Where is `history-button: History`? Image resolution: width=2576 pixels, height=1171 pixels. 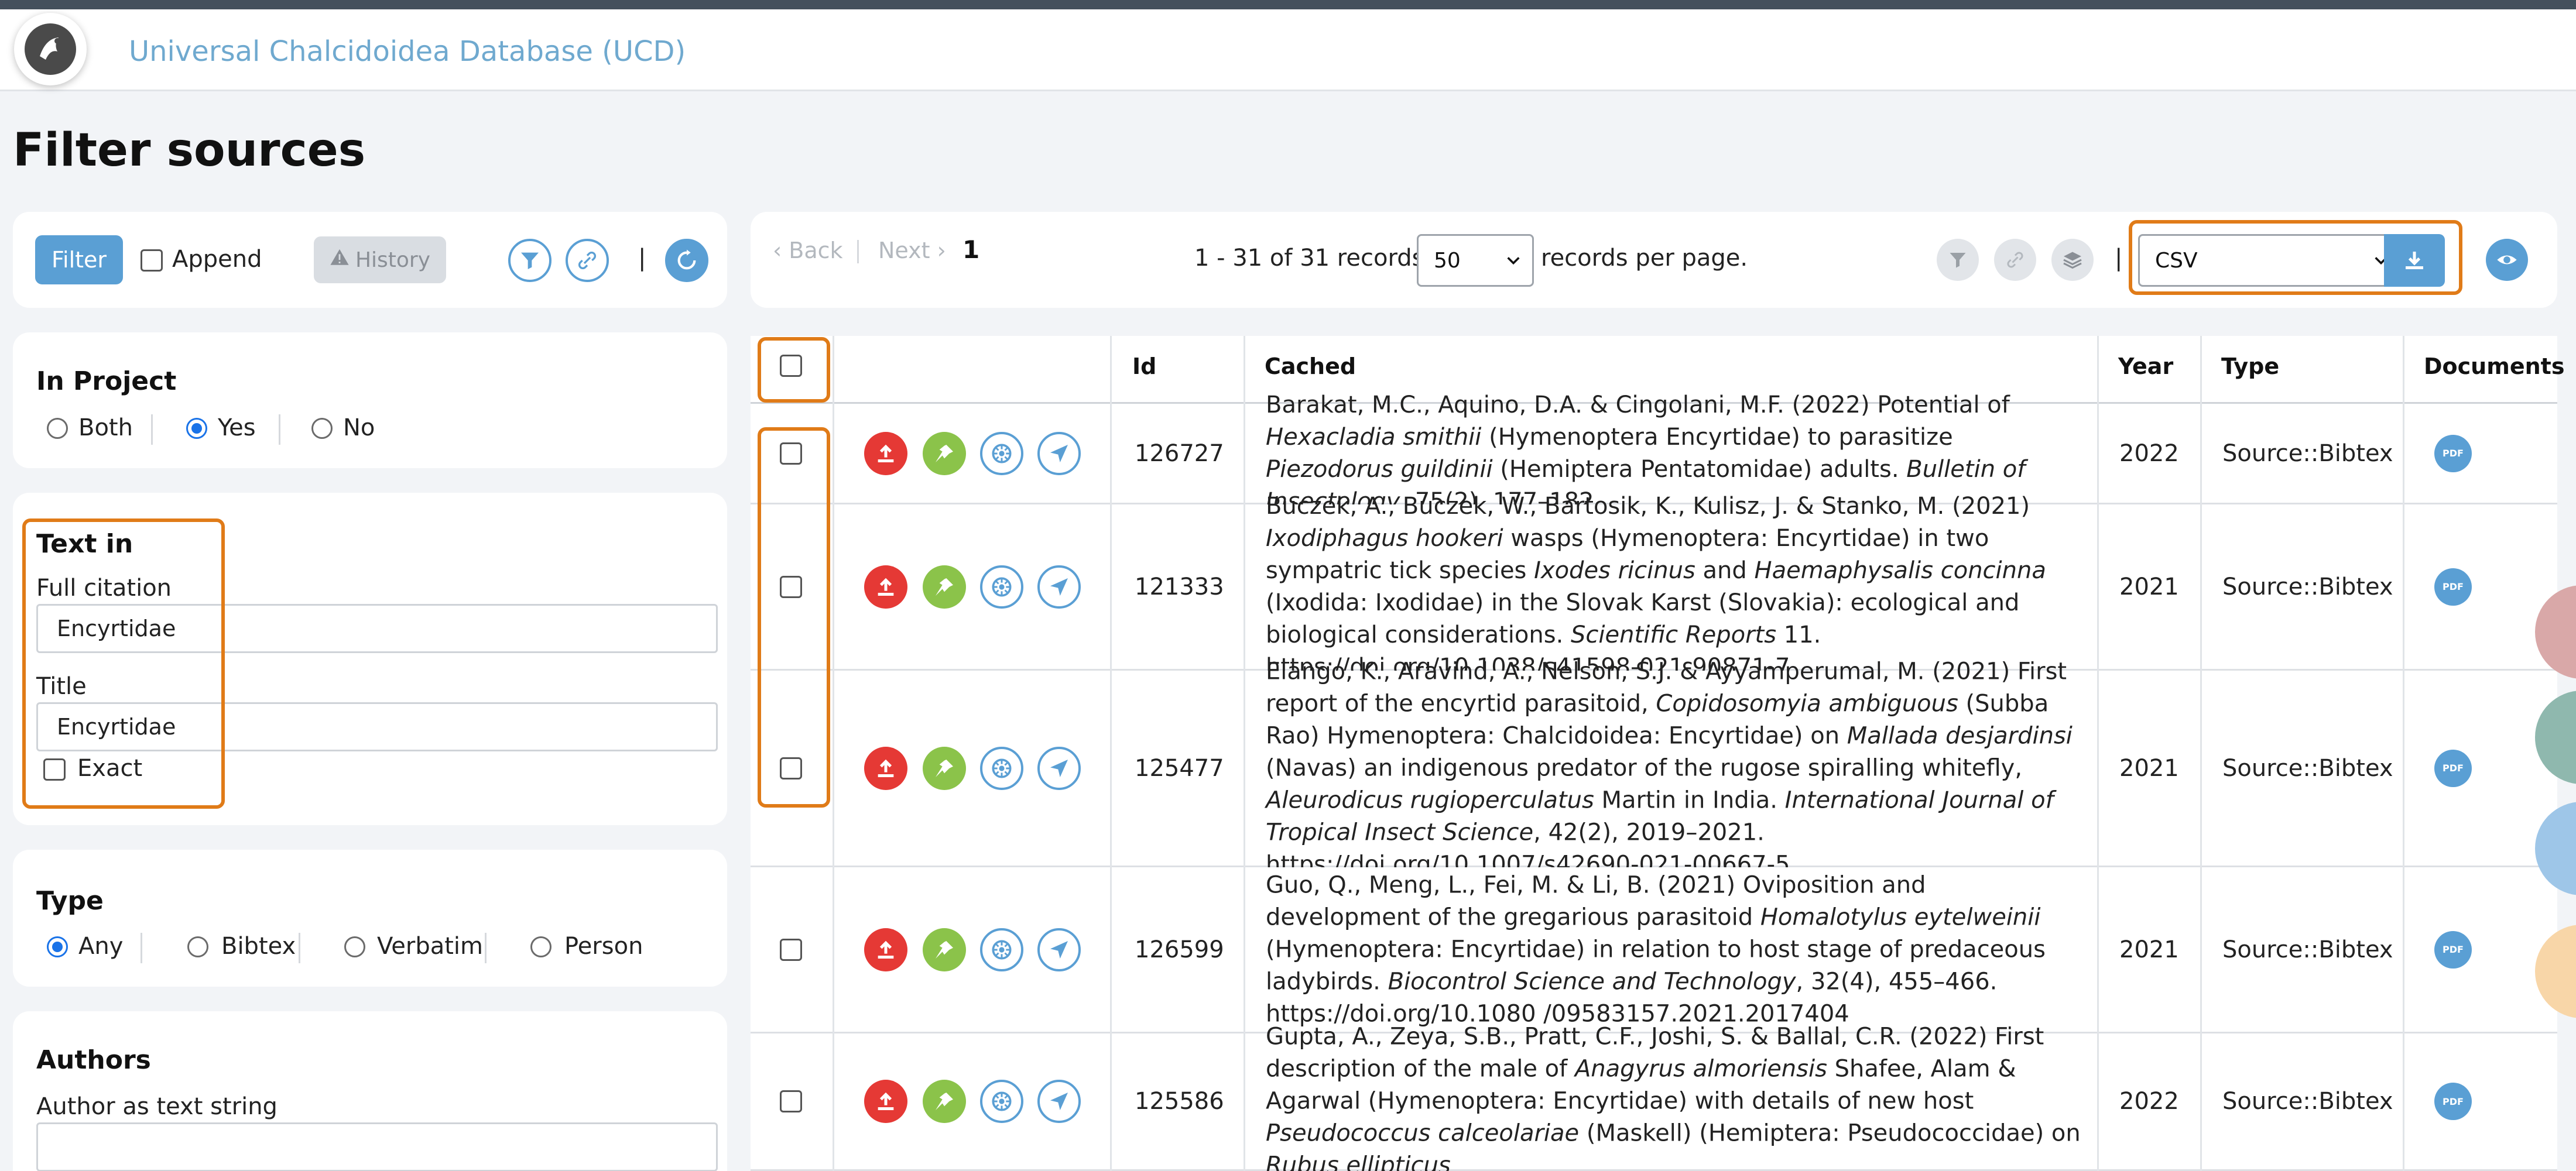 history-button: History is located at coordinates (380, 259).